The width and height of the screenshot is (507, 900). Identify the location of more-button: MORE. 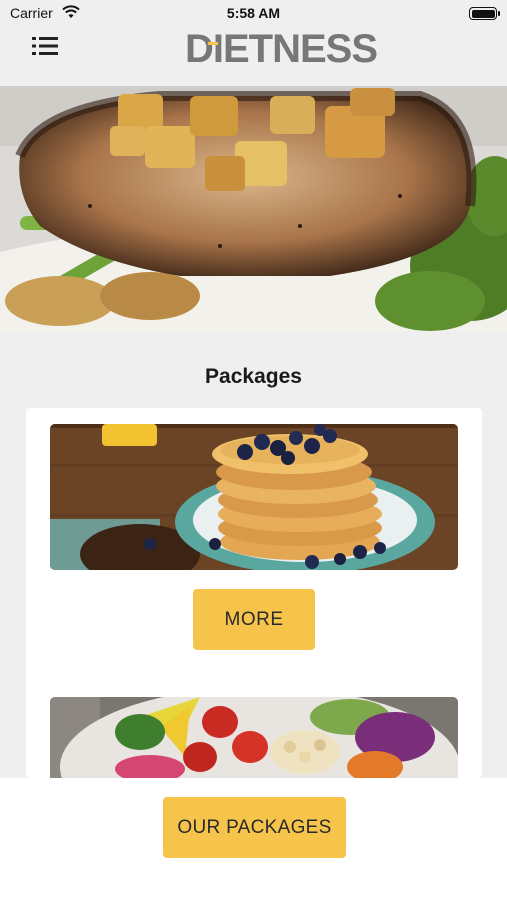
(254, 619).